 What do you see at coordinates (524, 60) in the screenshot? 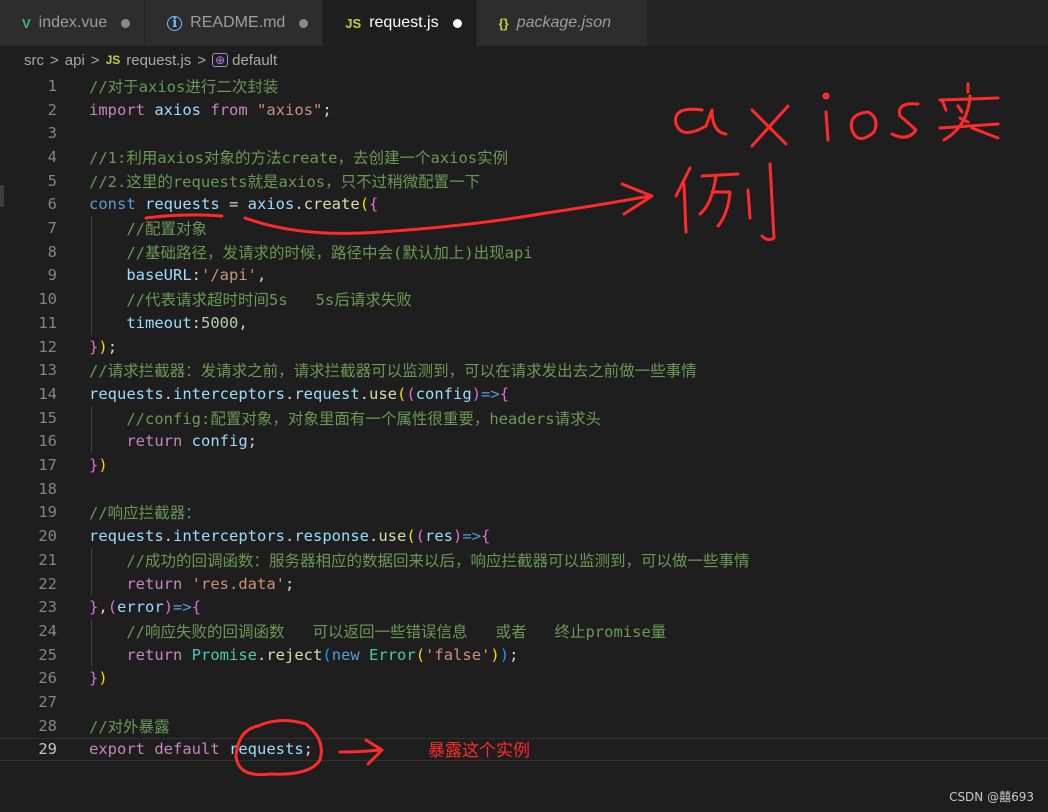
I see `breadcrumb: src > api > JS request.js > ⊕ default` at bounding box center [524, 60].